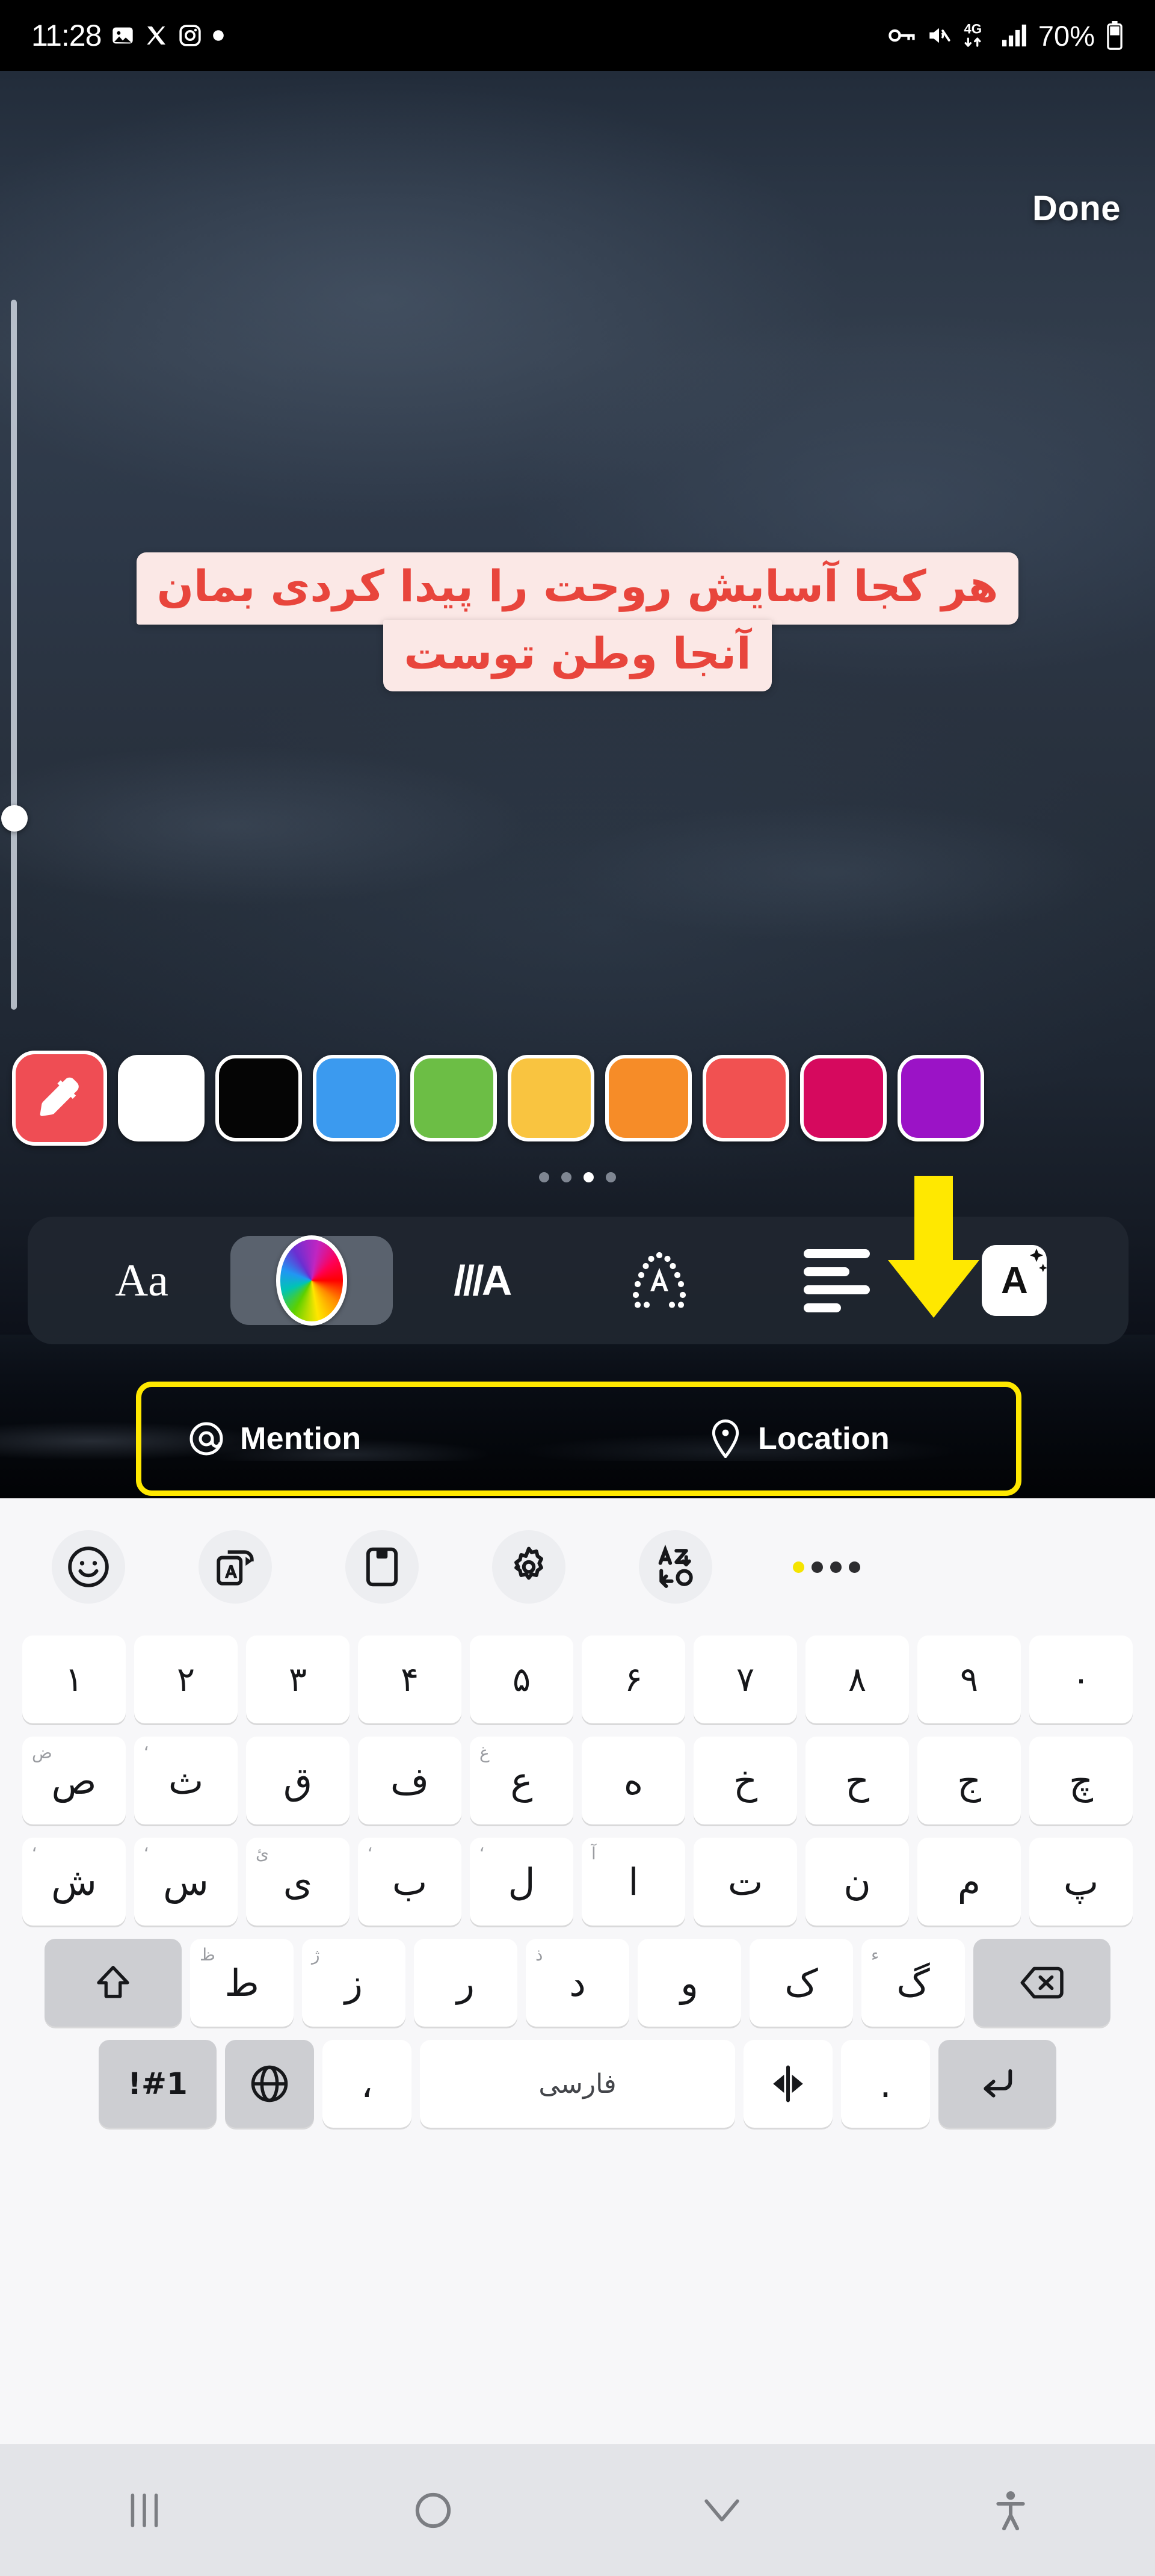 The height and width of the screenshot is (2576, 1155). Describe the element at coordinates (186, 1780) in the screenshot. I see `key-the: ‘ ث` at that location.